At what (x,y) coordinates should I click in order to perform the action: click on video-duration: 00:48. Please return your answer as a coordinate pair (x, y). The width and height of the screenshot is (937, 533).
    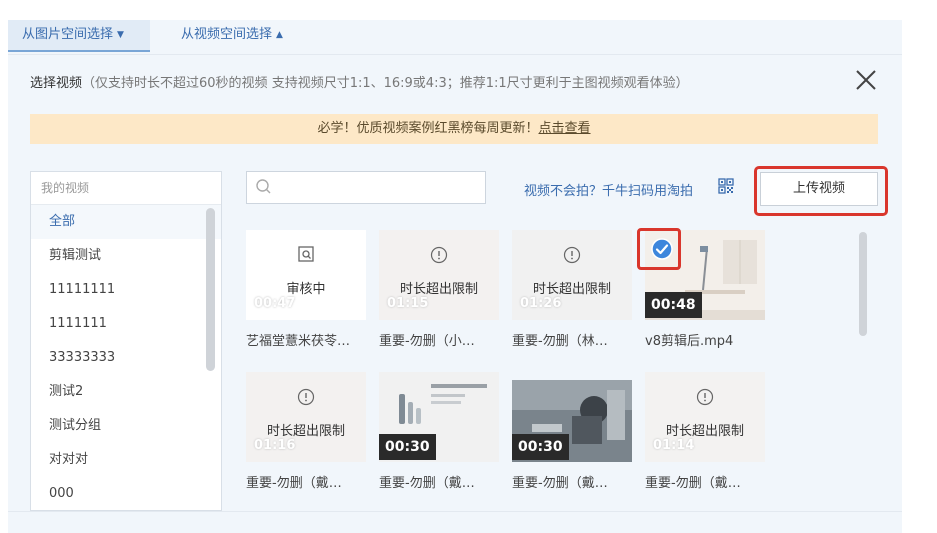
    Looking at the image, I should click on (673, 305).